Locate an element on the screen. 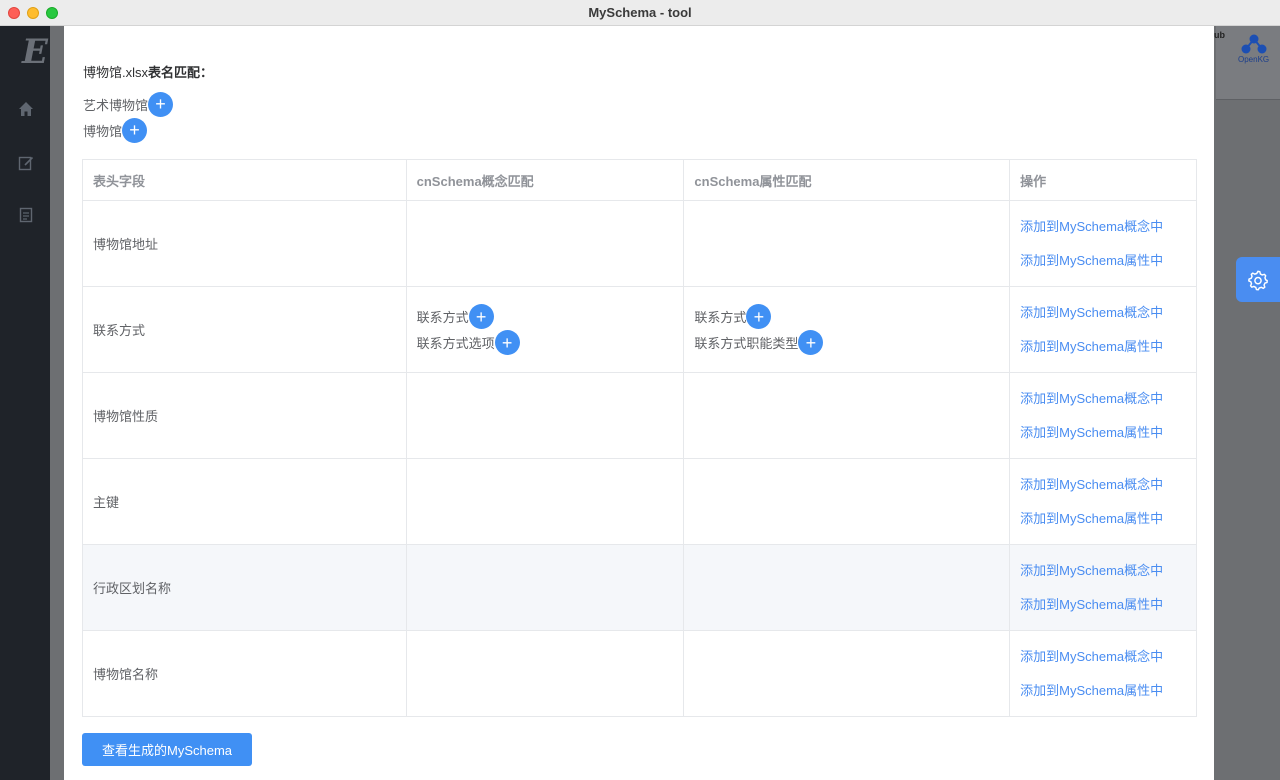 The width and height of the screenshot is (1280, 780). field-cell: 主键 is located at coordinates (244, 501).